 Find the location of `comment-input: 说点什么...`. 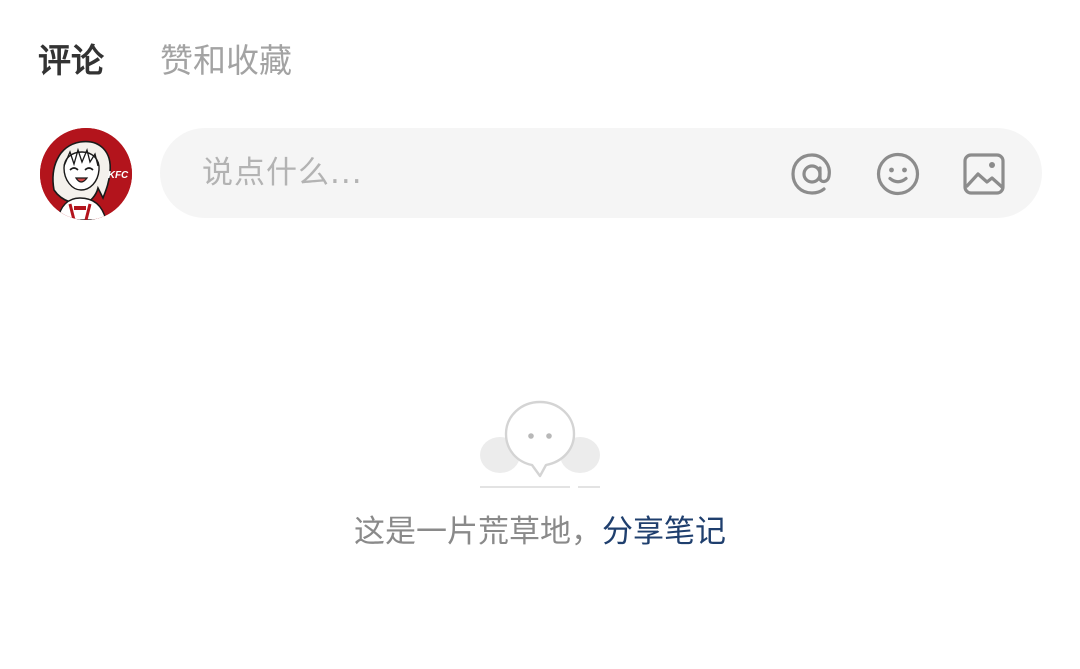

comment-input: 说点什么... is located at coordinates (601, 173).